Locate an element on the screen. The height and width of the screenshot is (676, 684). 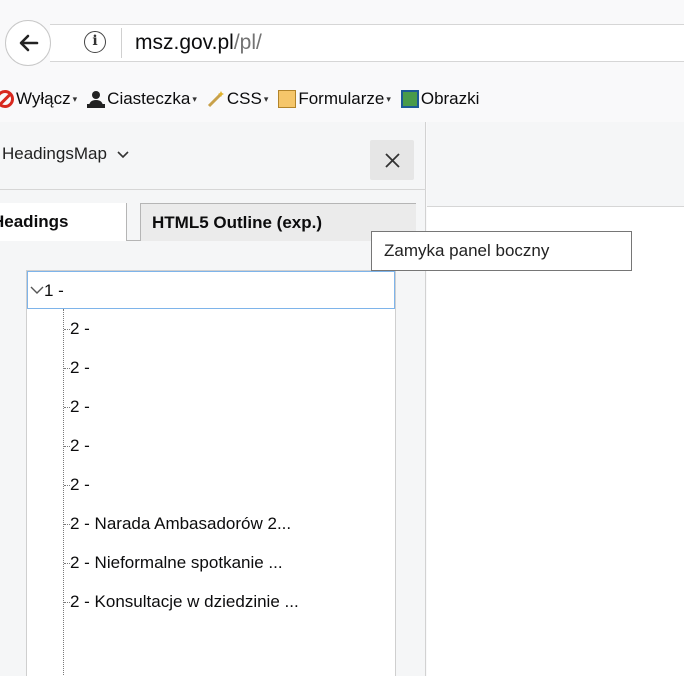
tab-headings: Headings is located at coordinates (63, 222).